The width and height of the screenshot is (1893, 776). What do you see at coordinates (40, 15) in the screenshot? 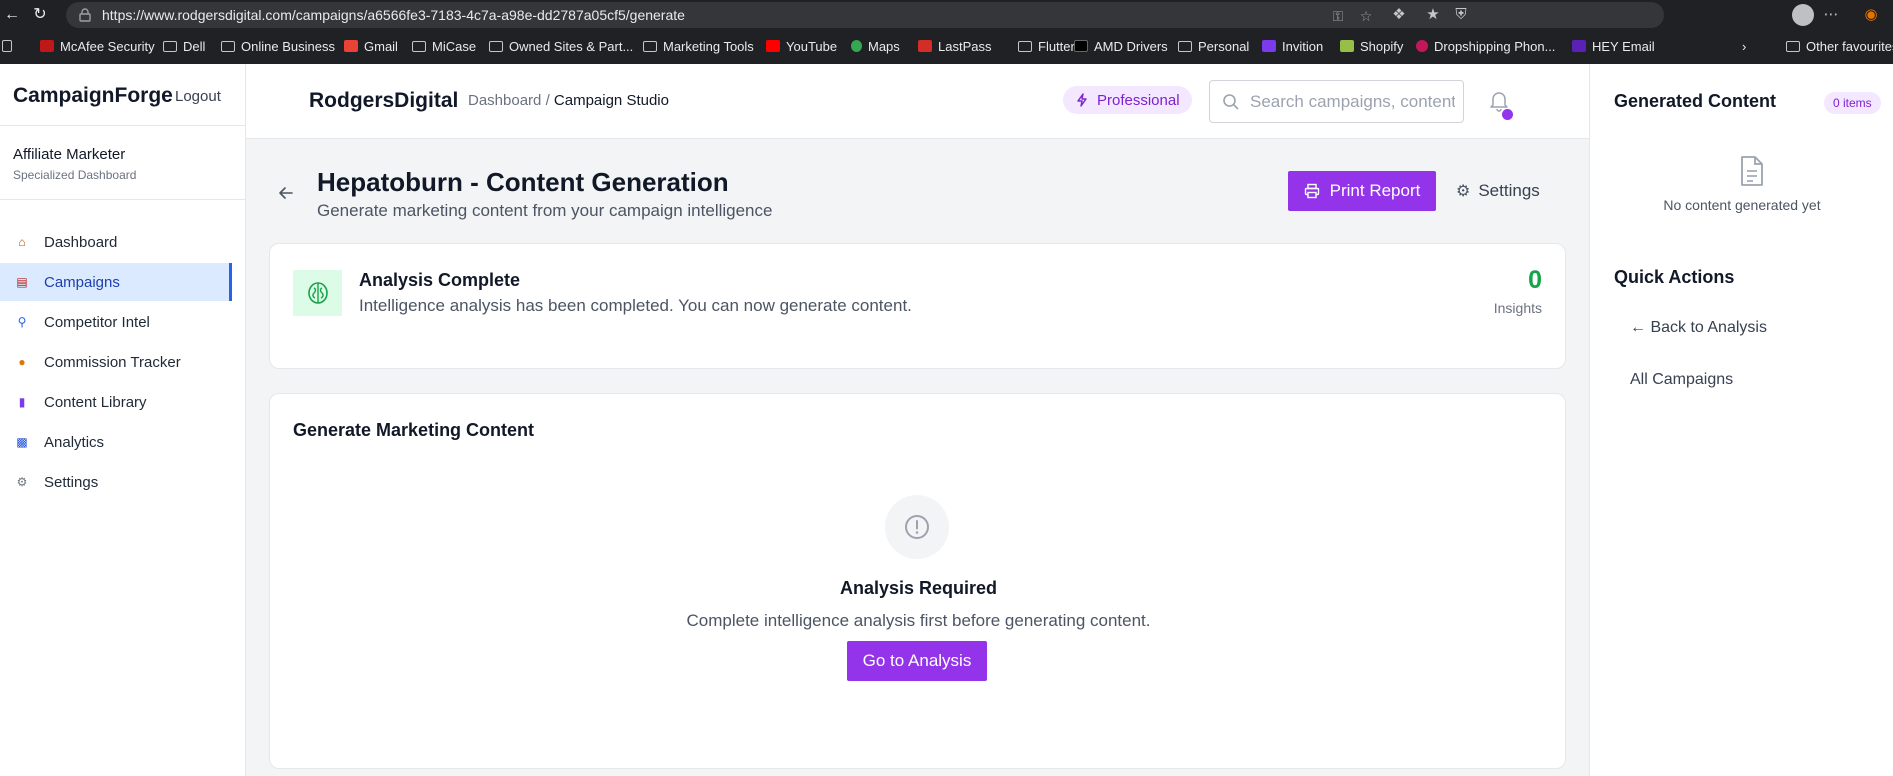
I see `reload-icon: ↻` at bounding box center [40, 15].